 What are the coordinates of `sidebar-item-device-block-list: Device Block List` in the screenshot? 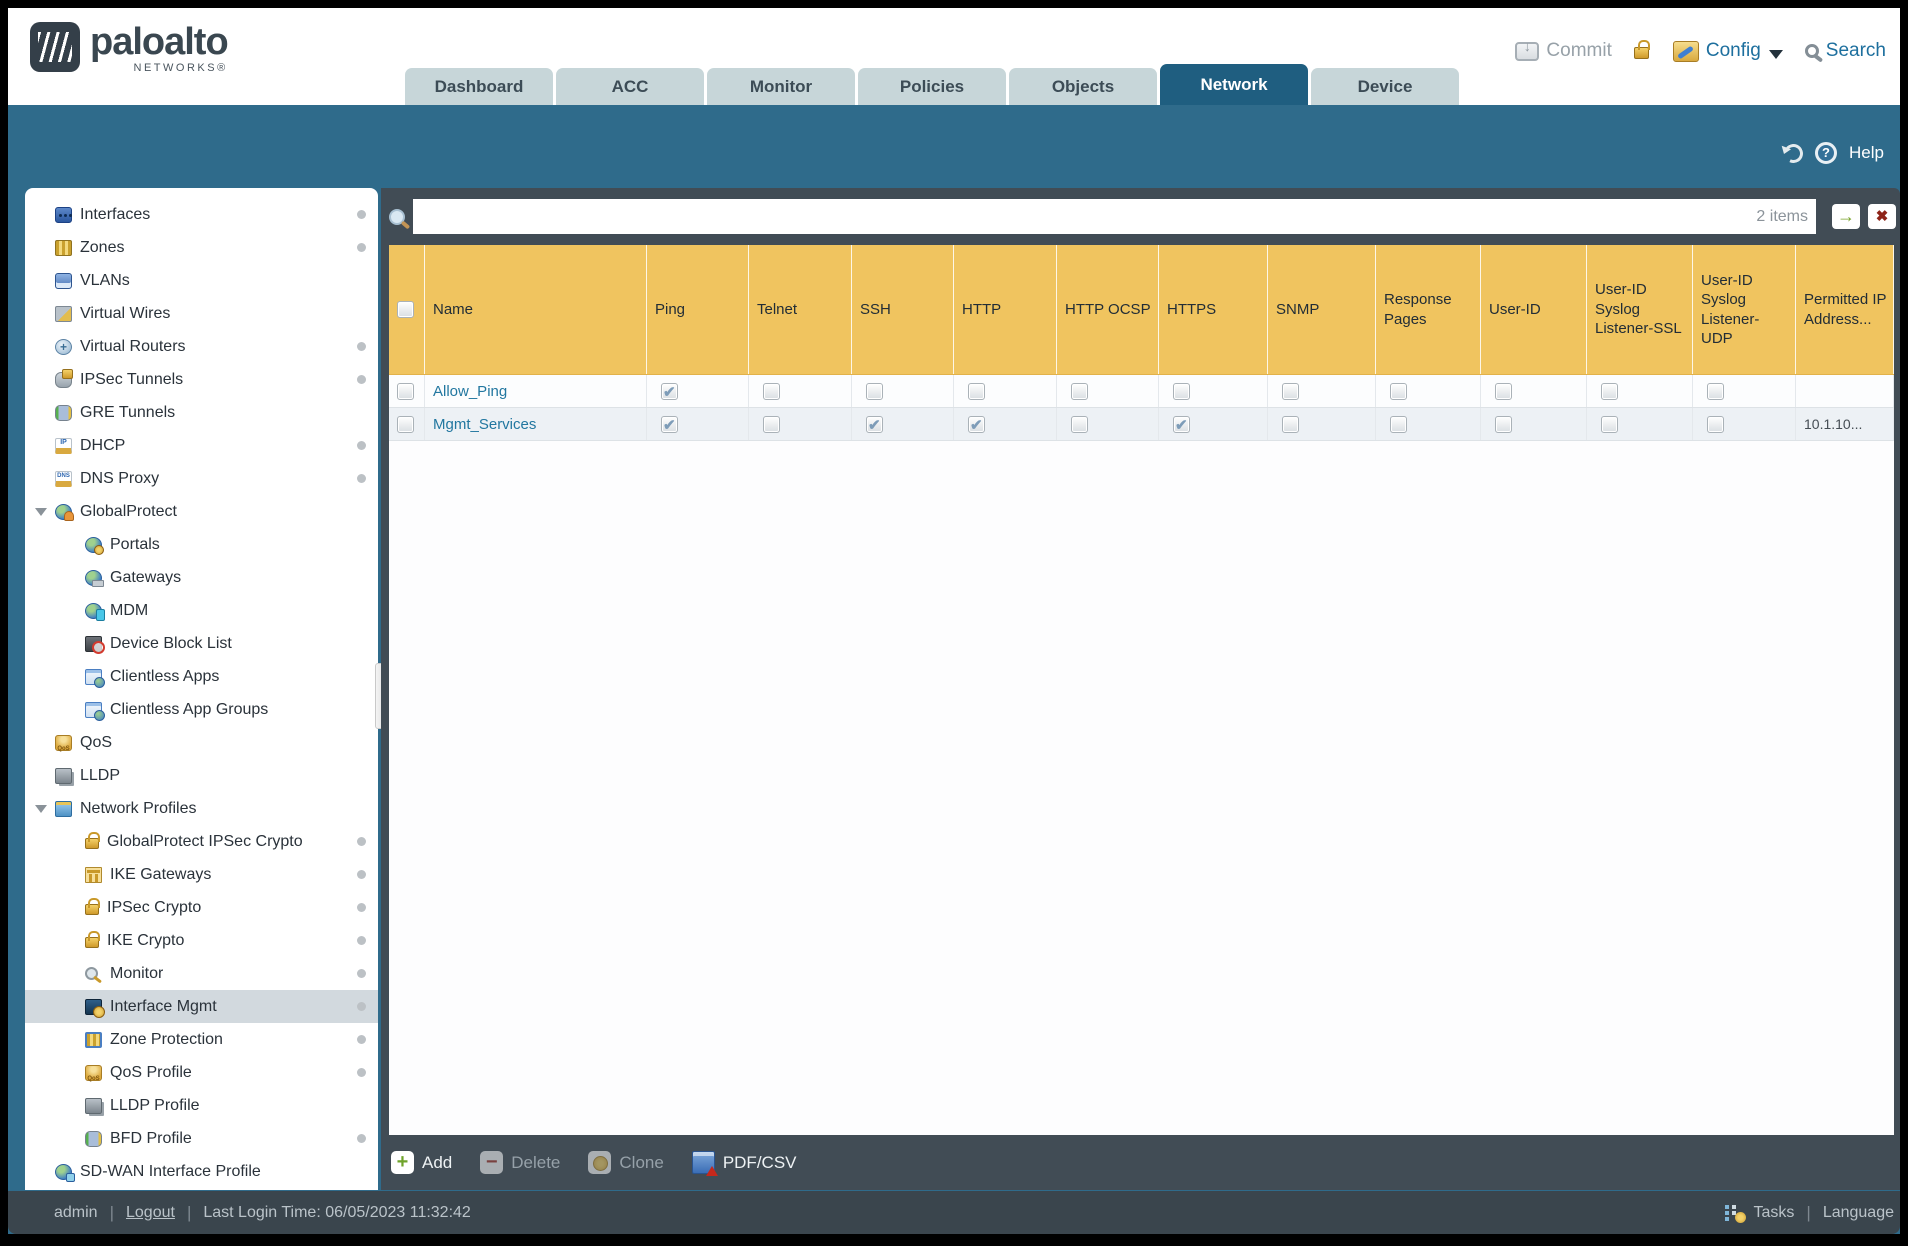 It's located at (201, 643).